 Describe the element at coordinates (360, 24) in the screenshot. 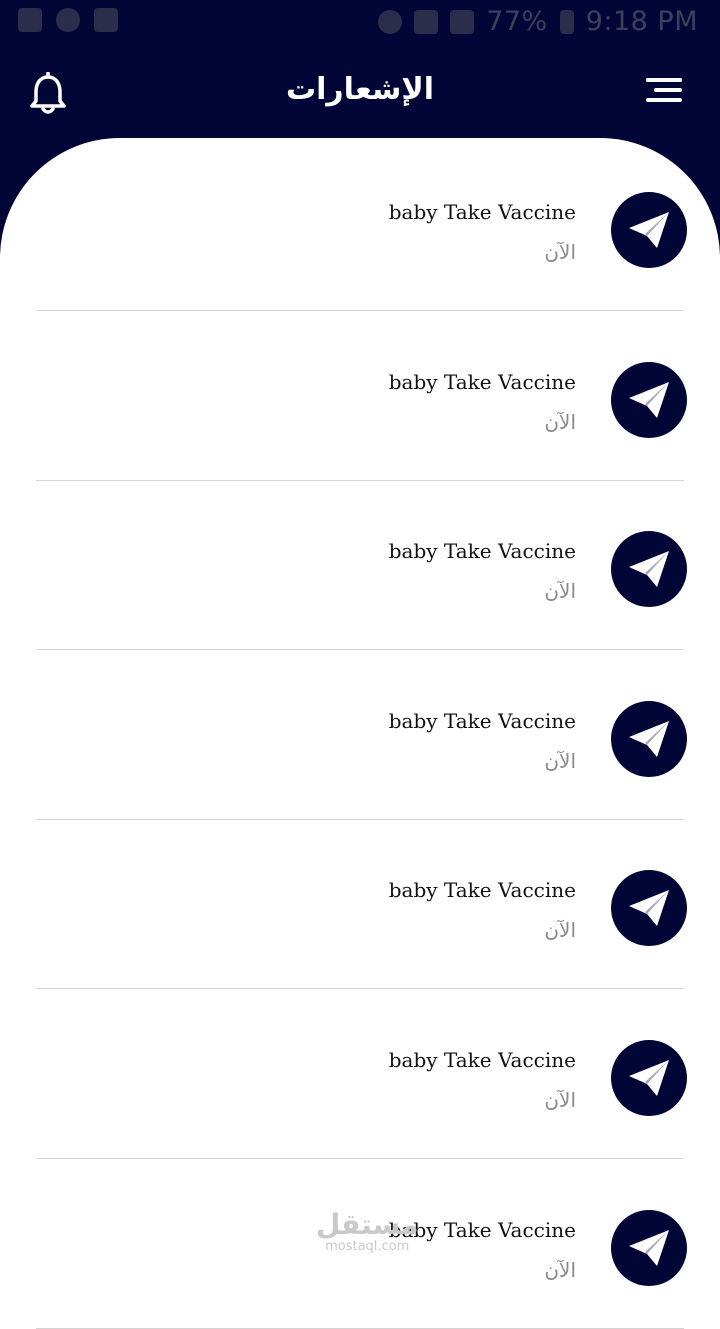

I see `status-bar: 77% 9:18 PM` at that location.